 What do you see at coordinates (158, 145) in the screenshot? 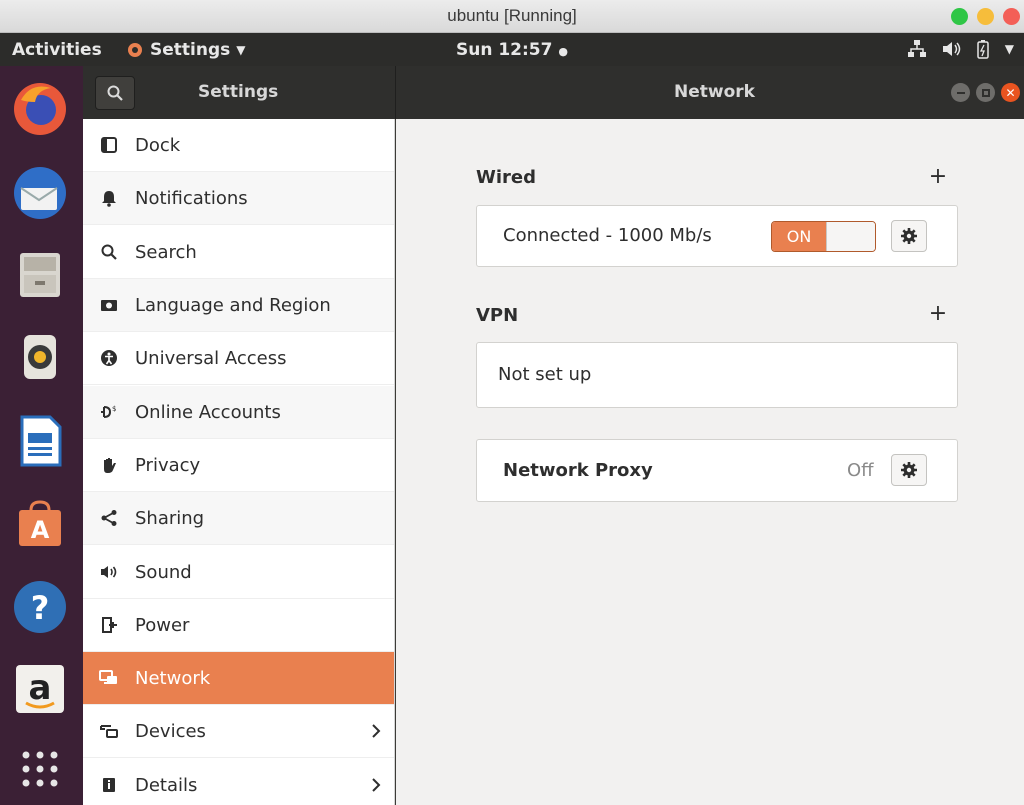
I see `sidebar-item-label: Dock` at bounding box center [158, 145].